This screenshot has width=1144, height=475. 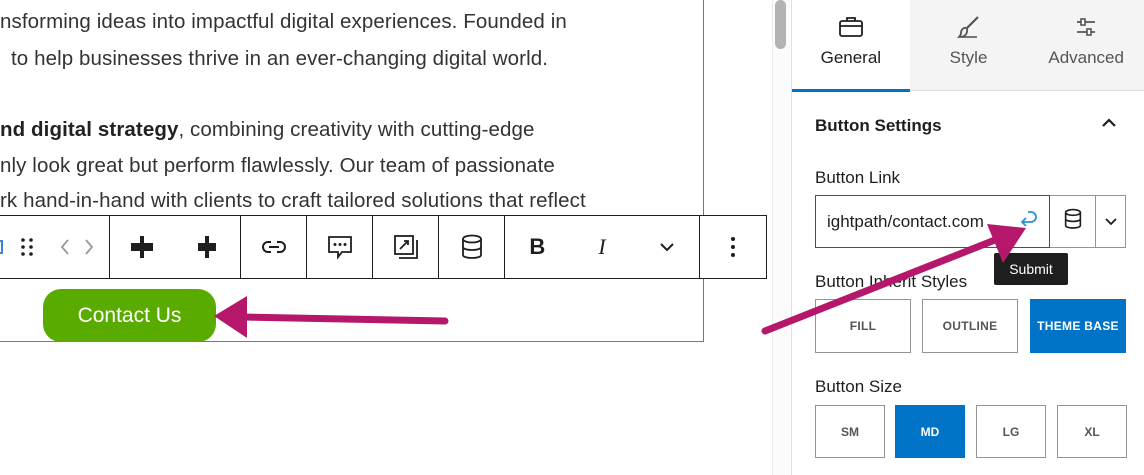 I want to click on dynamic-data-button, so click(x=1073, y=221).